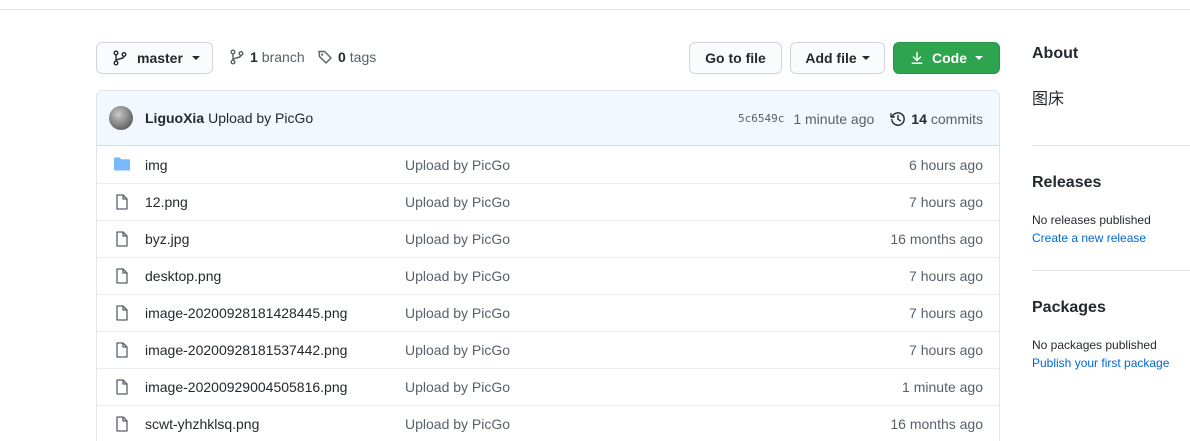  Describe the element at coordinates (342, 57) in the screenshot. I see `tag-count: 0` at that location.